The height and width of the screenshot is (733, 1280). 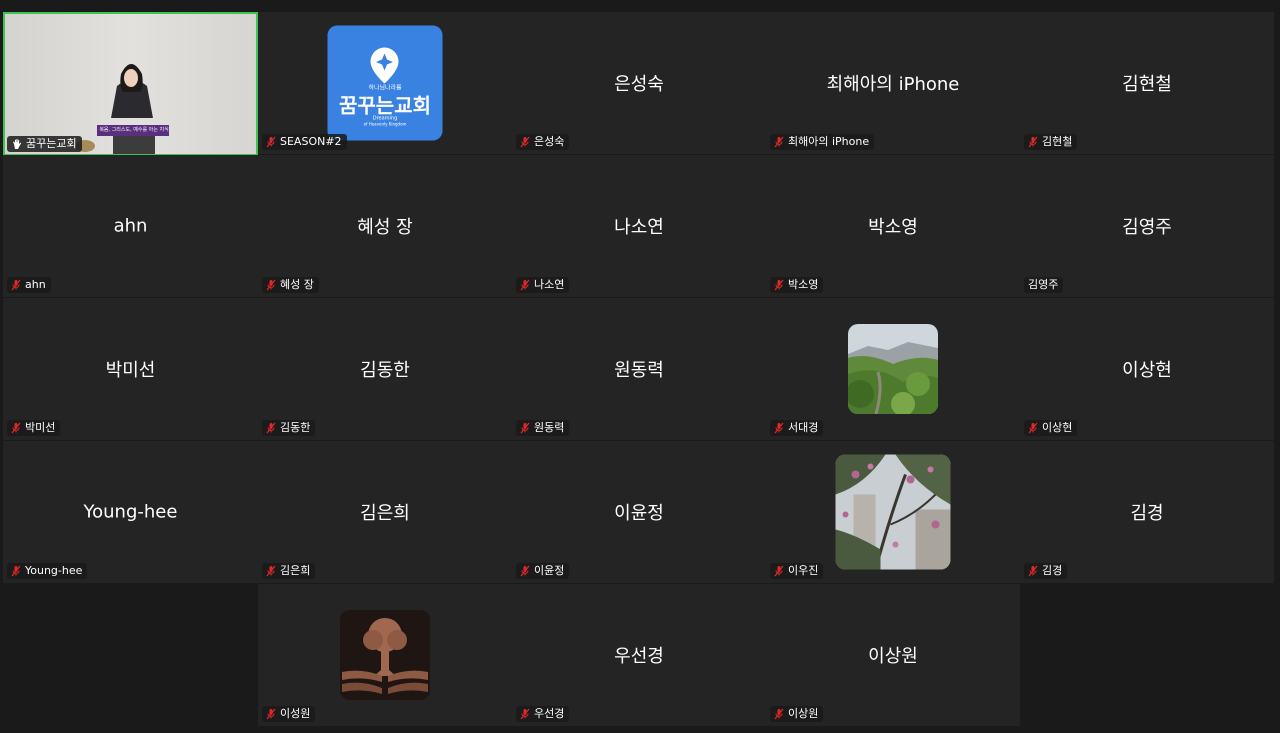 What do you see at coordinates (1051, 428) in the screenshot?
I see `participant-nametag: 이상현` at bounding box center [1051, 428].